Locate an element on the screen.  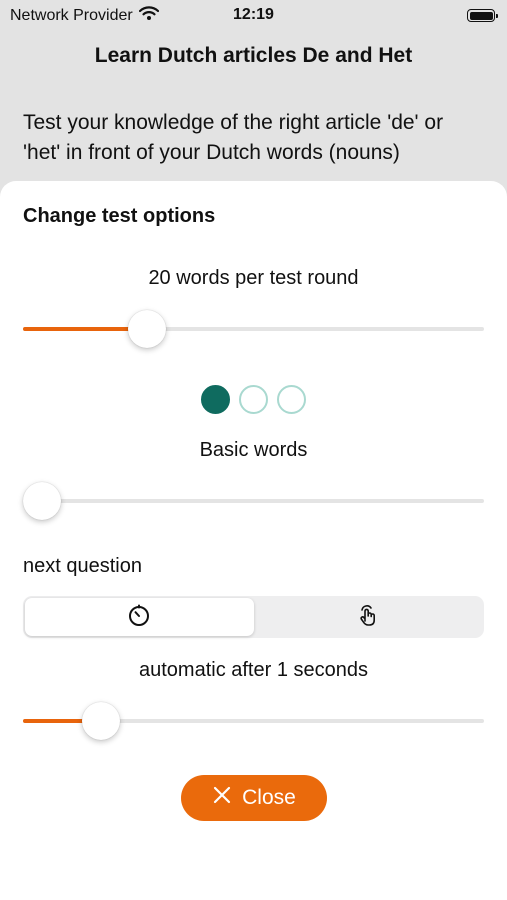
level-dots is located at coordinates (253, 399).